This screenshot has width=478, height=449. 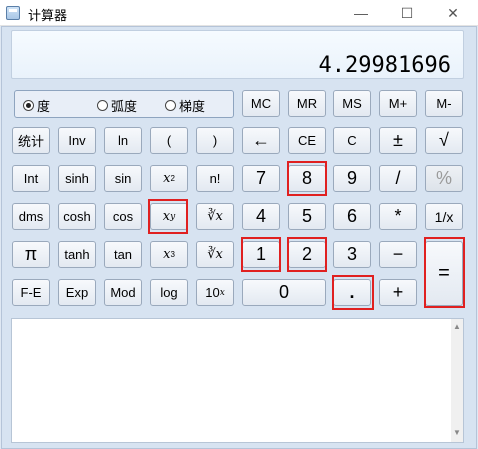 What do you see at coordinates (31, 292) in the screenshot?
I see `fe-button: F-E` at bounding box center [31, 292].